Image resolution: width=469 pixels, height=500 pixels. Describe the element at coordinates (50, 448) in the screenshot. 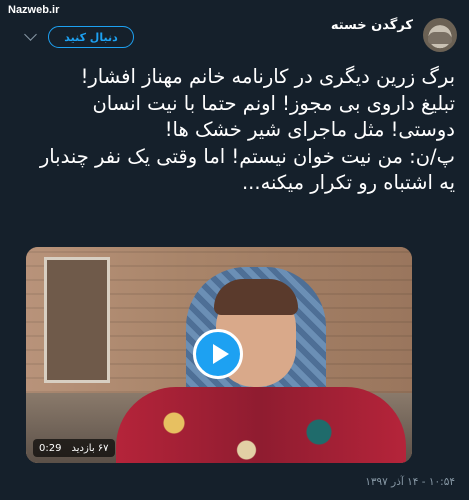

I see `video-duration: 0:29` at that location.